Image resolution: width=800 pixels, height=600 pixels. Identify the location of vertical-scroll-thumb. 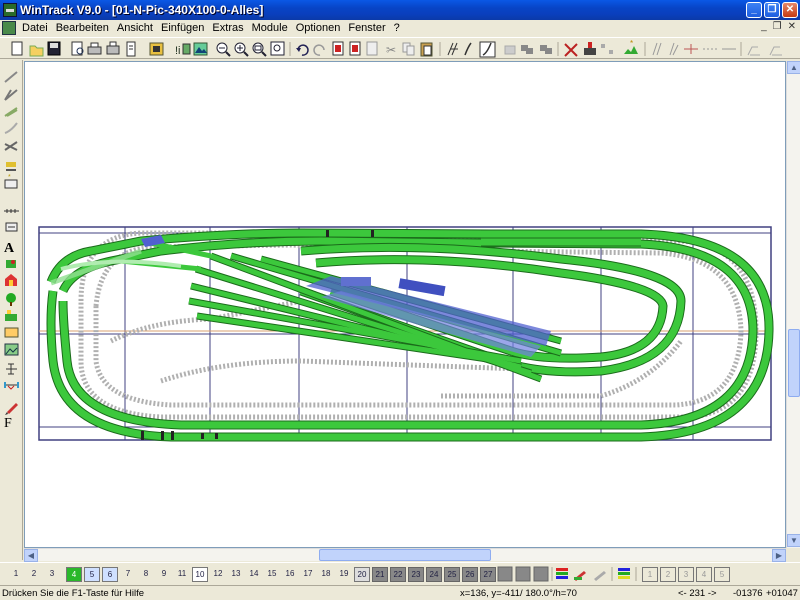
(794, 363).